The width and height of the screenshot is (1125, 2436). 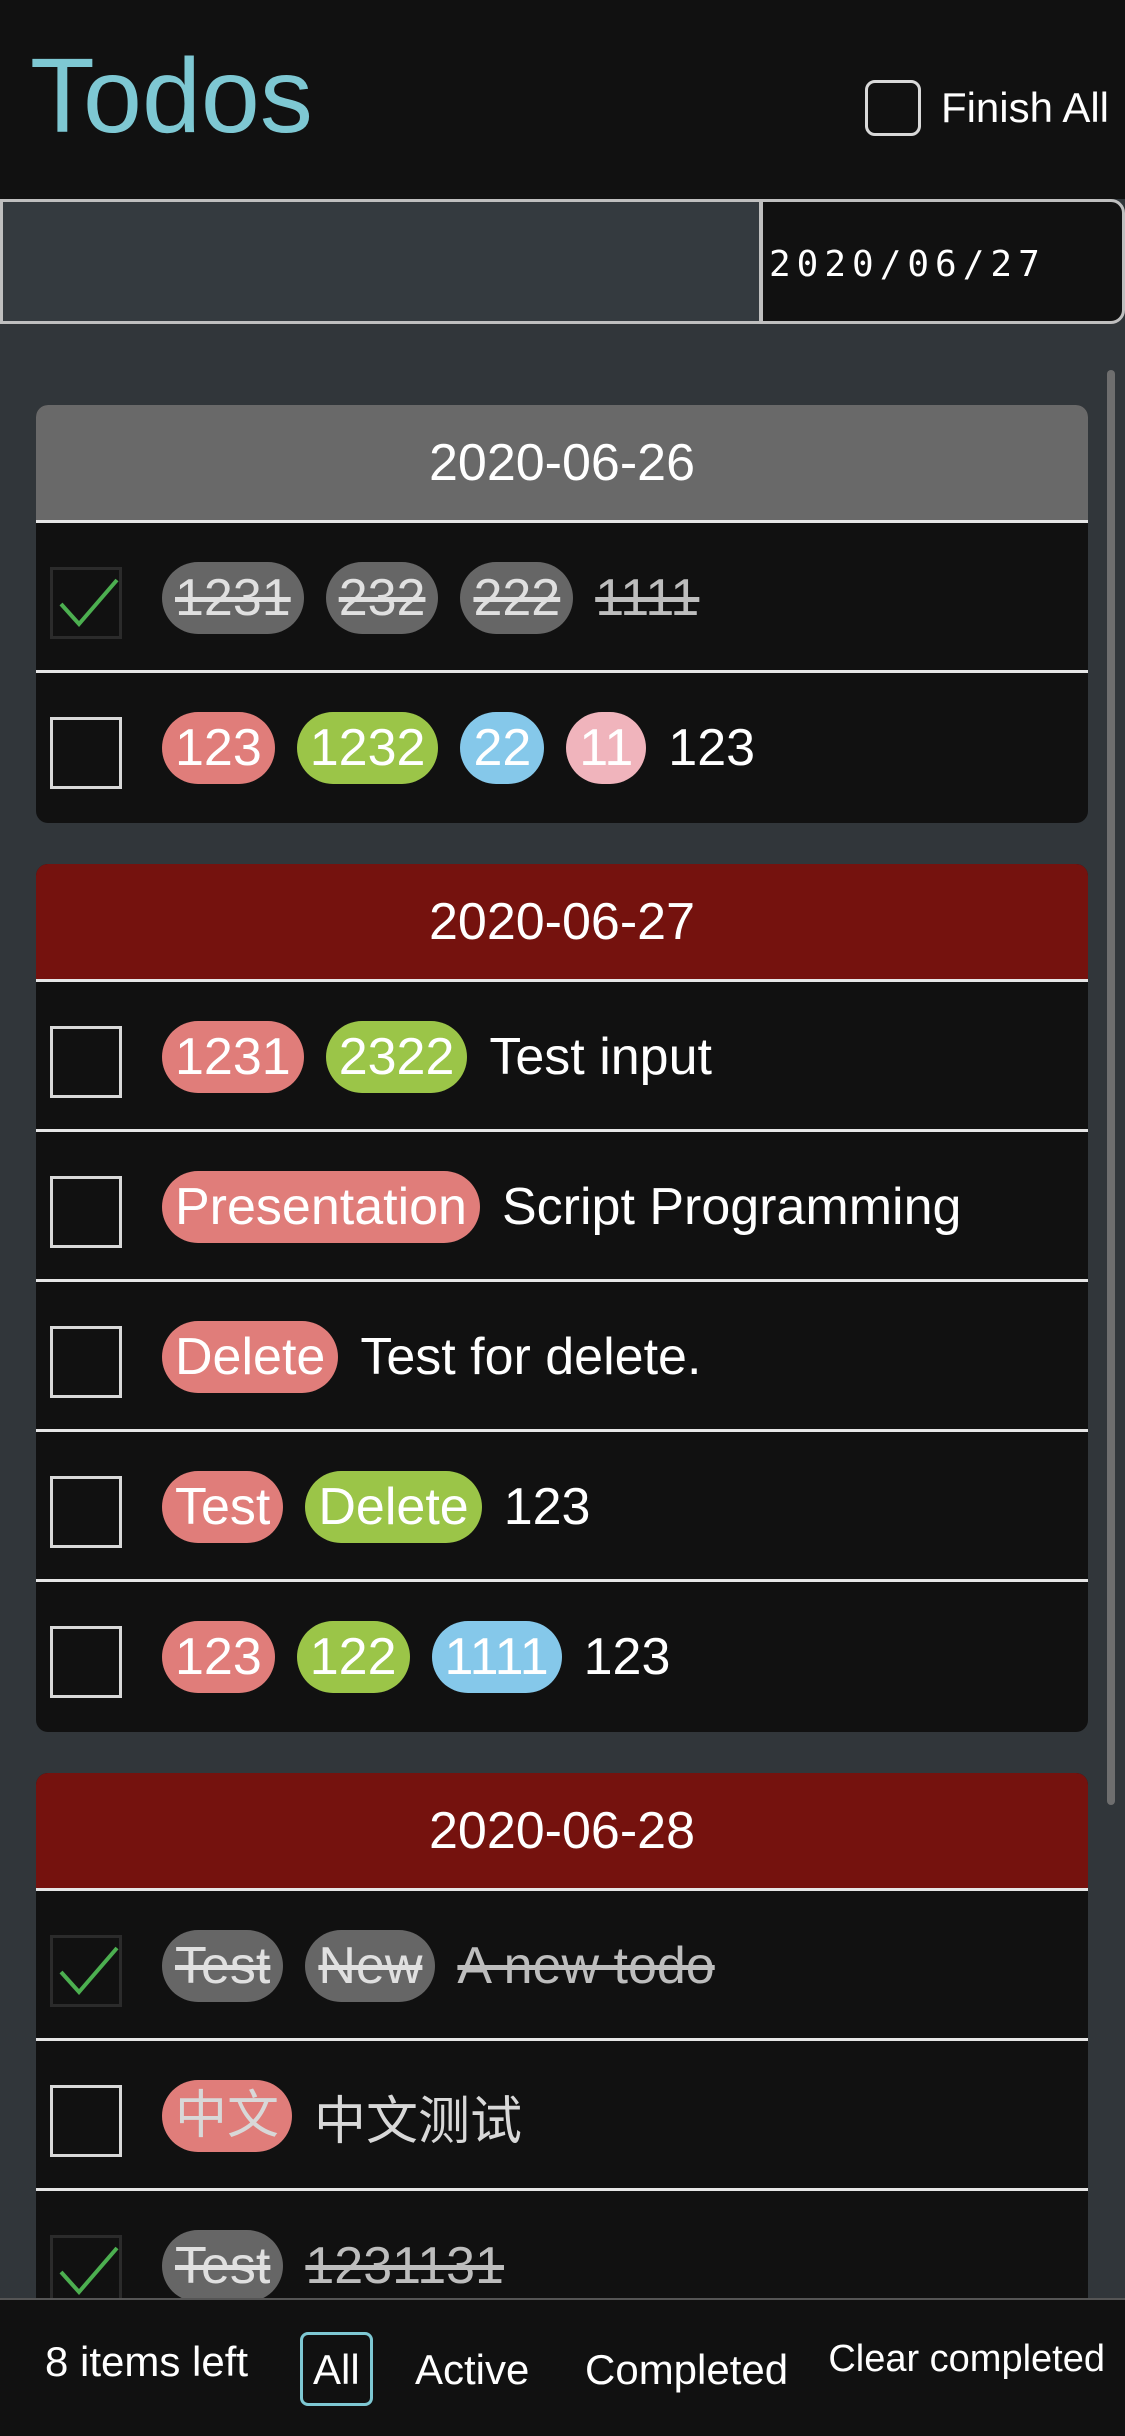 I want to click on todo-item: Presentation Script Programming, so click(x=562, y=1207).